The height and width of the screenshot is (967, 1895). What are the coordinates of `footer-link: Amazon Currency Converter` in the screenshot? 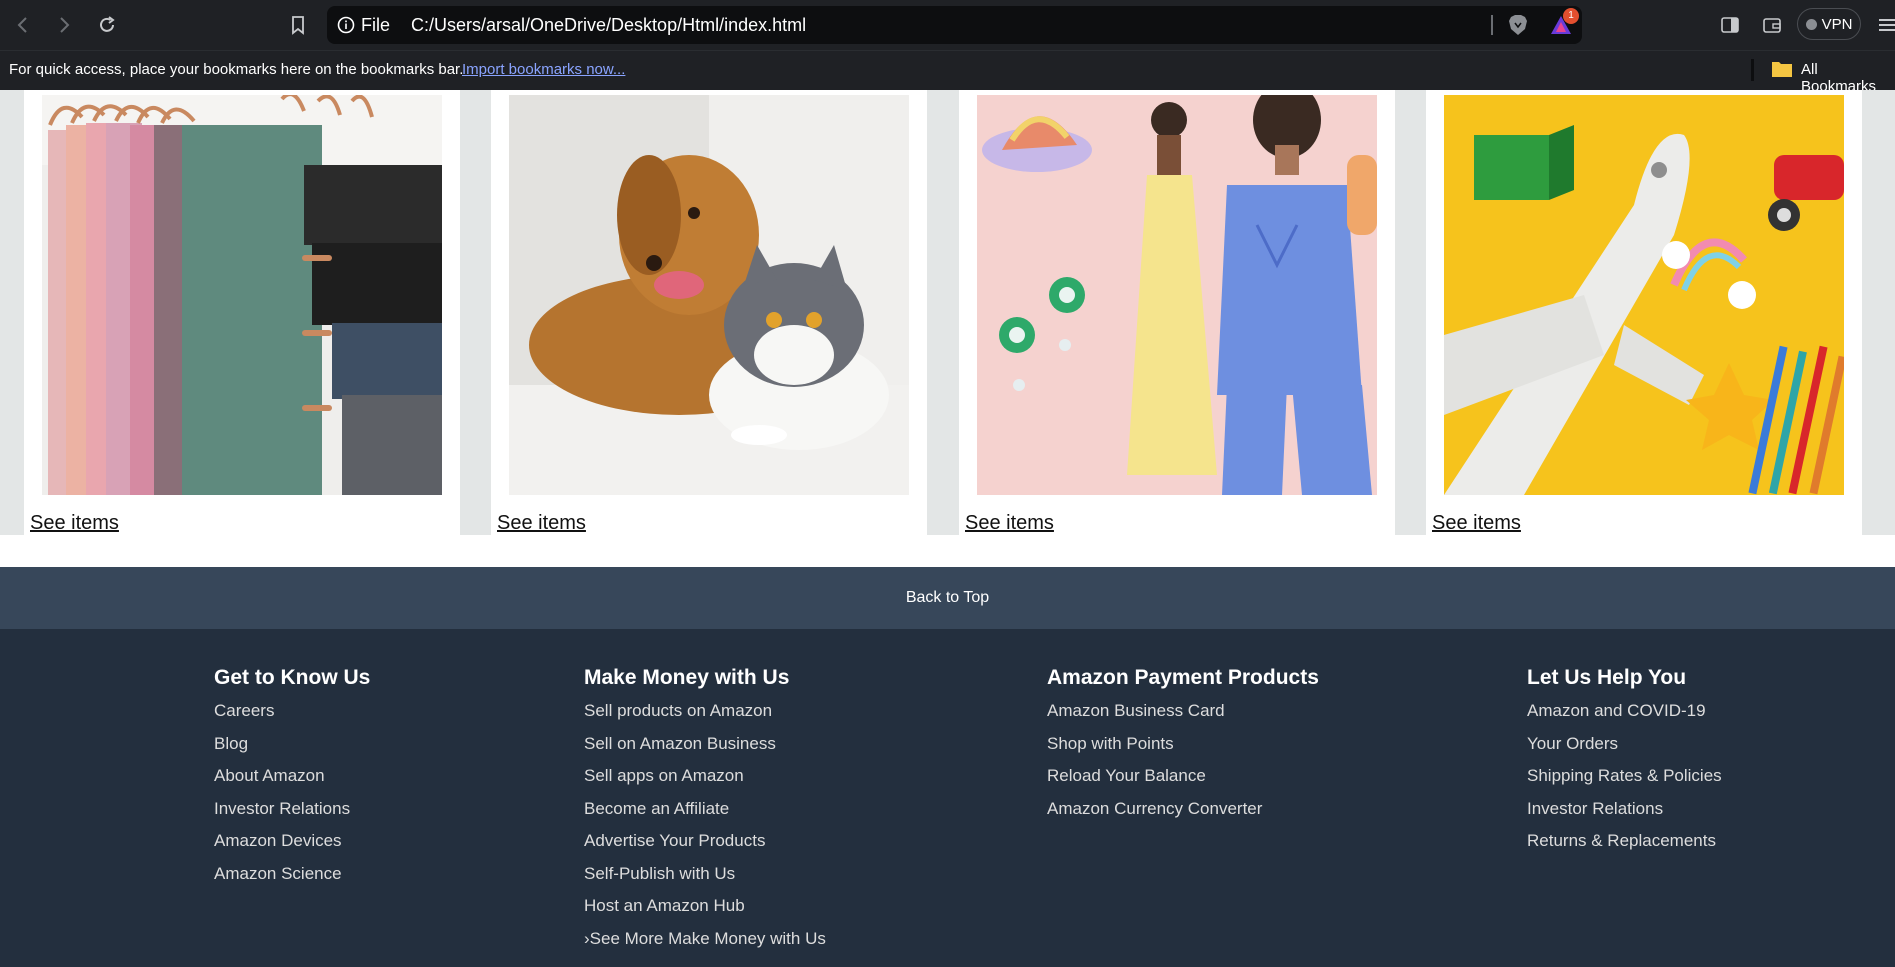 It's located at (1154, 815).